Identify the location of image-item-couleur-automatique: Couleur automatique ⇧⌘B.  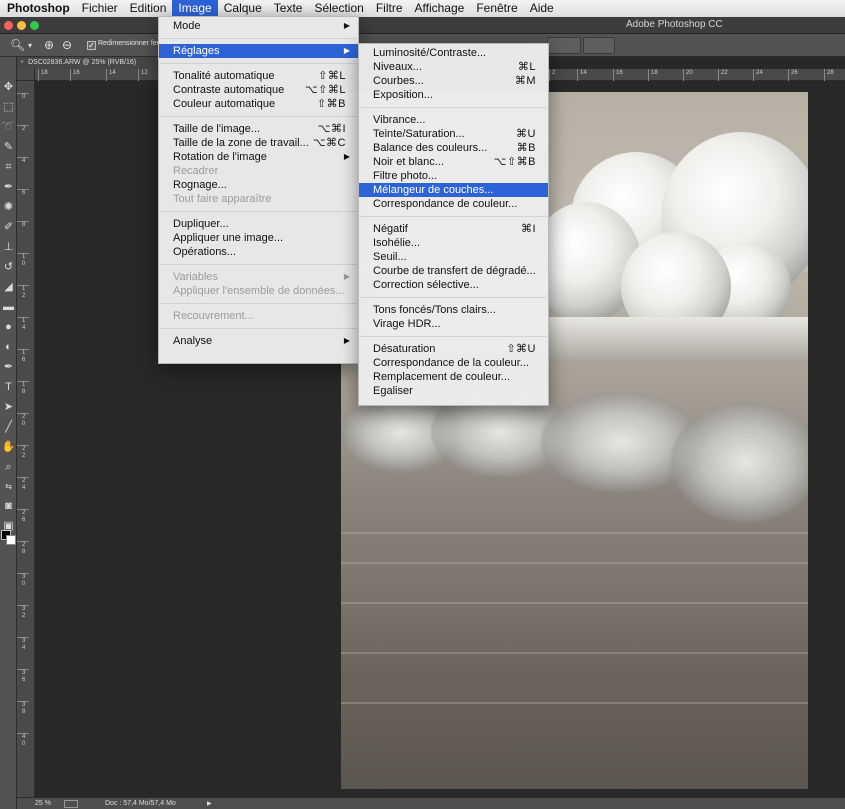
(258, 104).